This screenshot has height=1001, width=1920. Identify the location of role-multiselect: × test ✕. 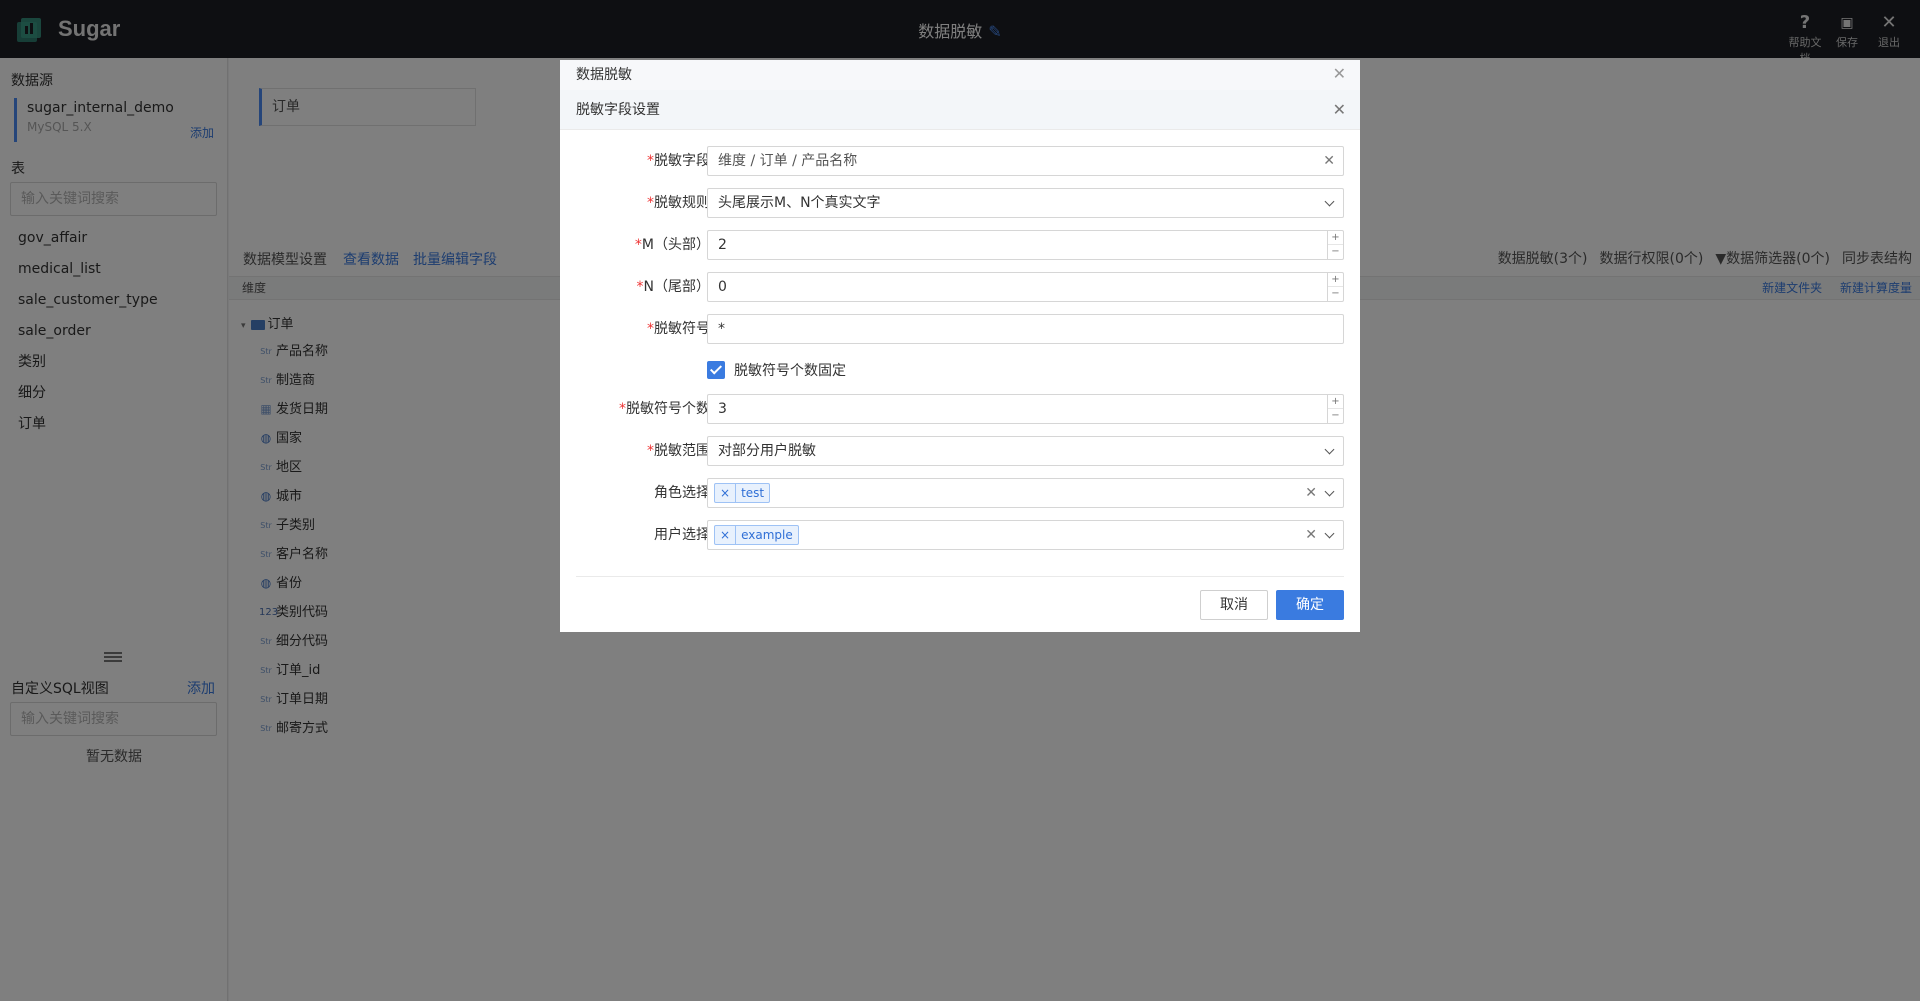
(1025, 493).